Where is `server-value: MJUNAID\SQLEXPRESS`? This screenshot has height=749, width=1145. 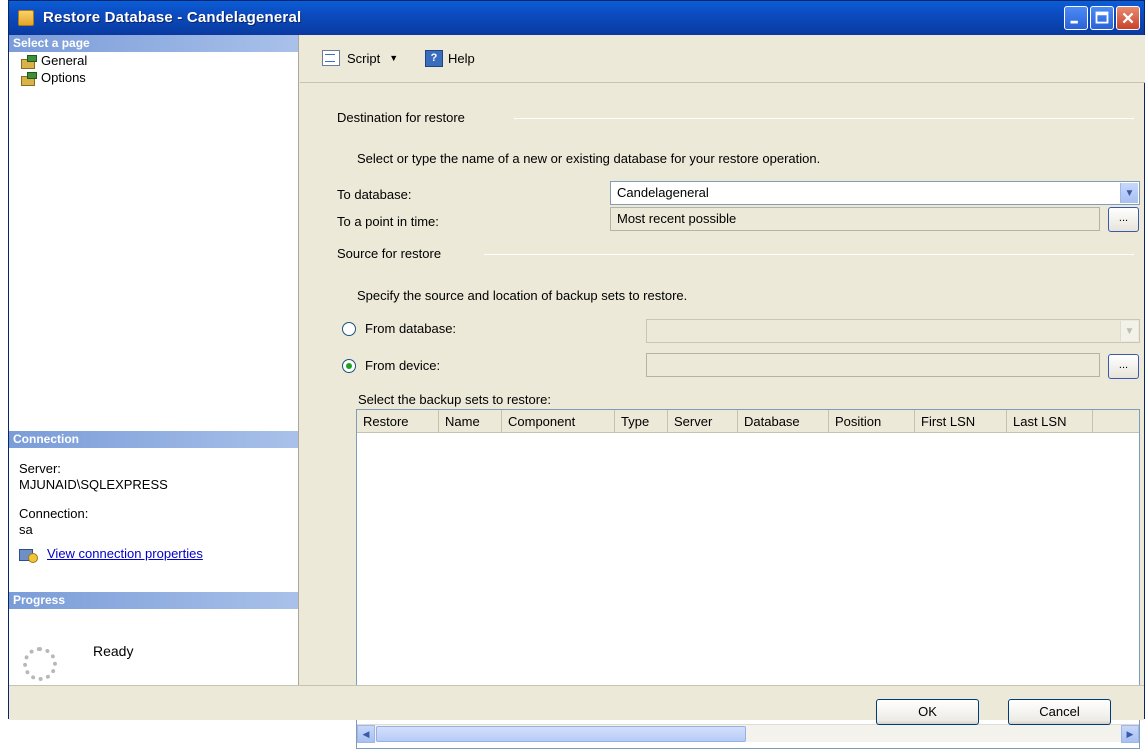
server-value: MJUNAID\SQLEXPRESS is located at coordinates (93, 484).